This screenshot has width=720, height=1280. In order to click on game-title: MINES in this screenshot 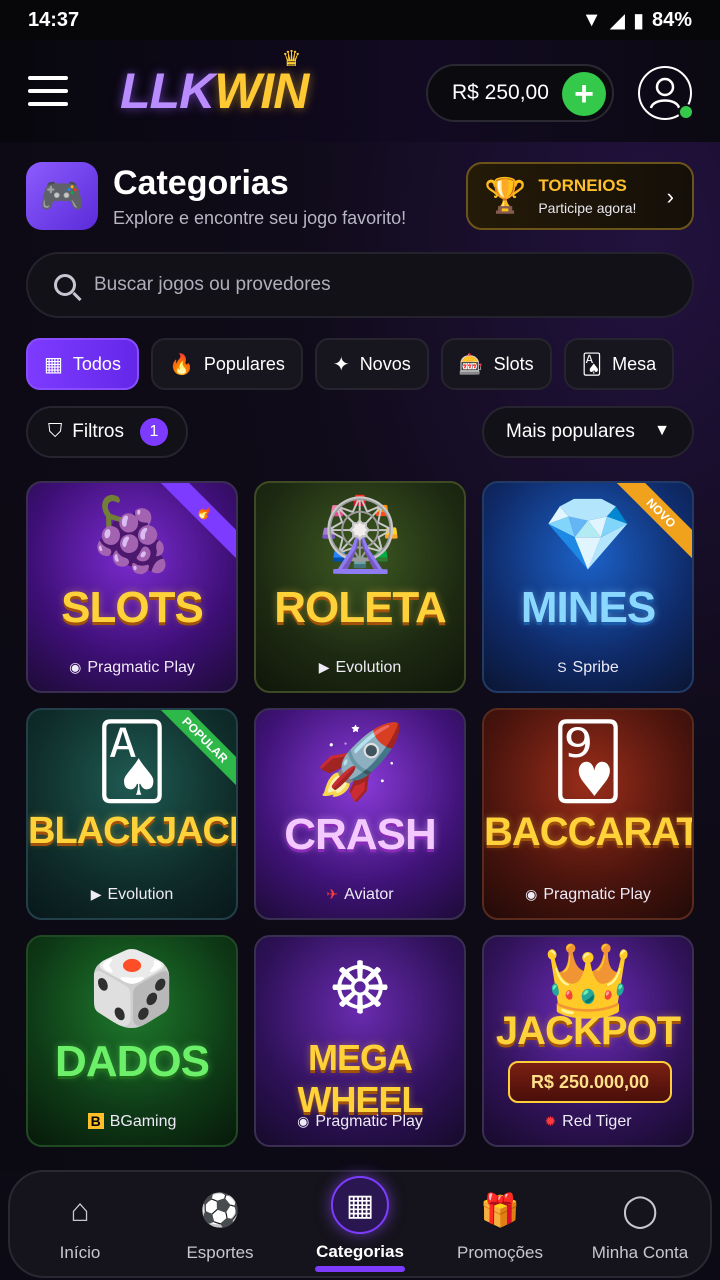, I will do `click(588, 607)`.